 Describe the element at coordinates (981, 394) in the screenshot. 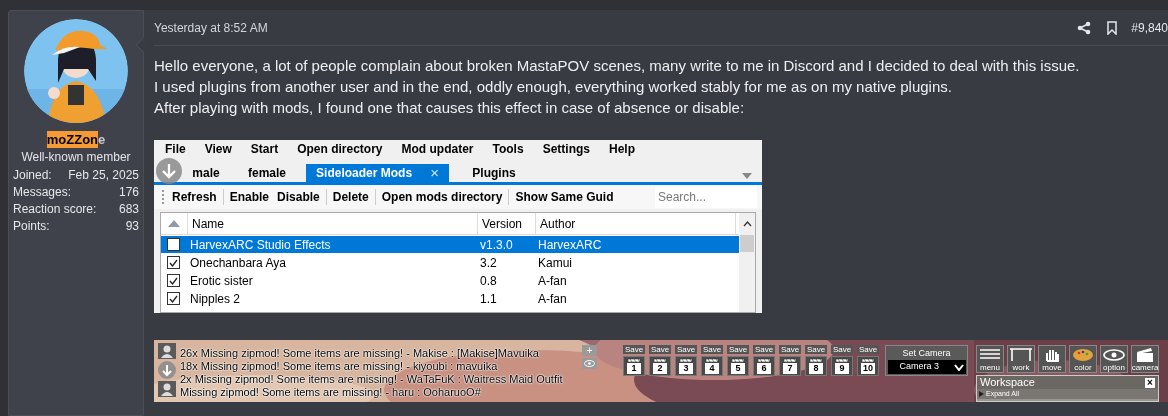

I see `expand-icon` at that location.